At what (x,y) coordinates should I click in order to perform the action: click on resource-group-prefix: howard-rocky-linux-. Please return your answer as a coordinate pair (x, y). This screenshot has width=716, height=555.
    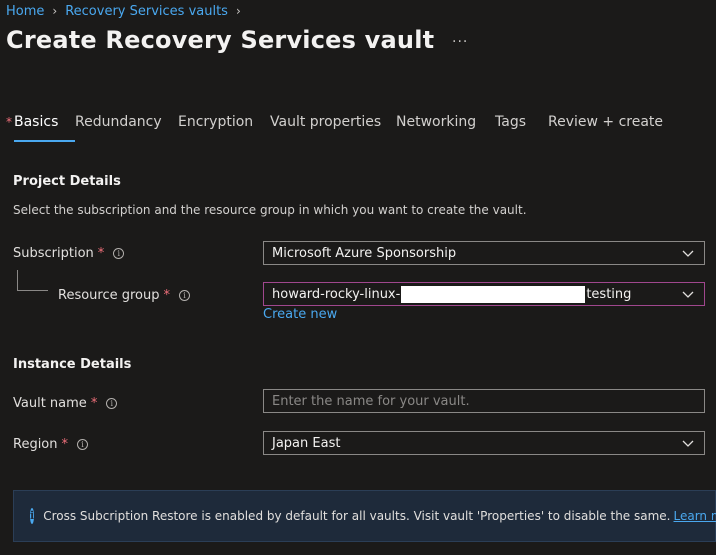
    Looking at the image, I should click on (336, 294).